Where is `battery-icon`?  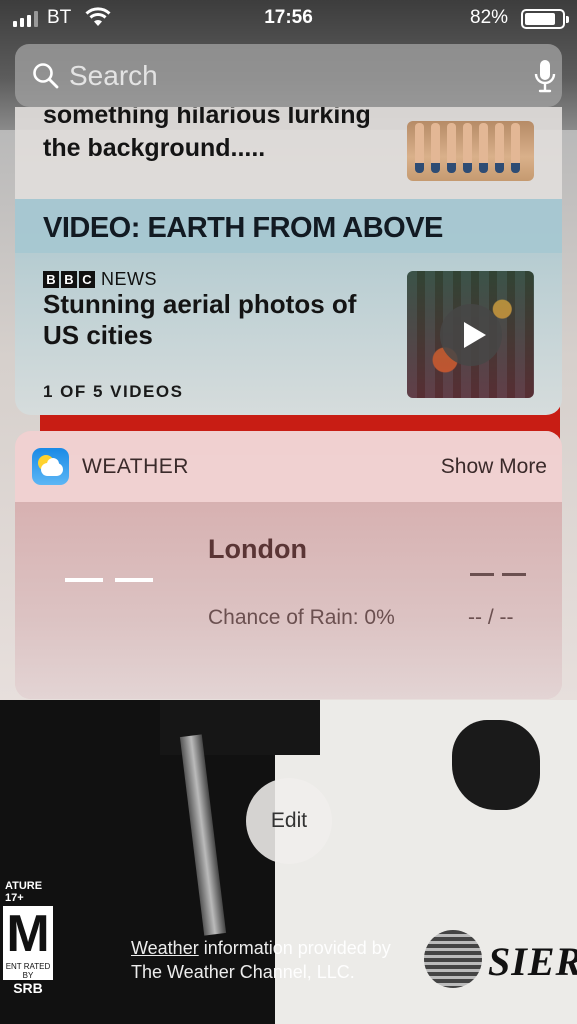 battery-icon is located at coordinates (545, 19).